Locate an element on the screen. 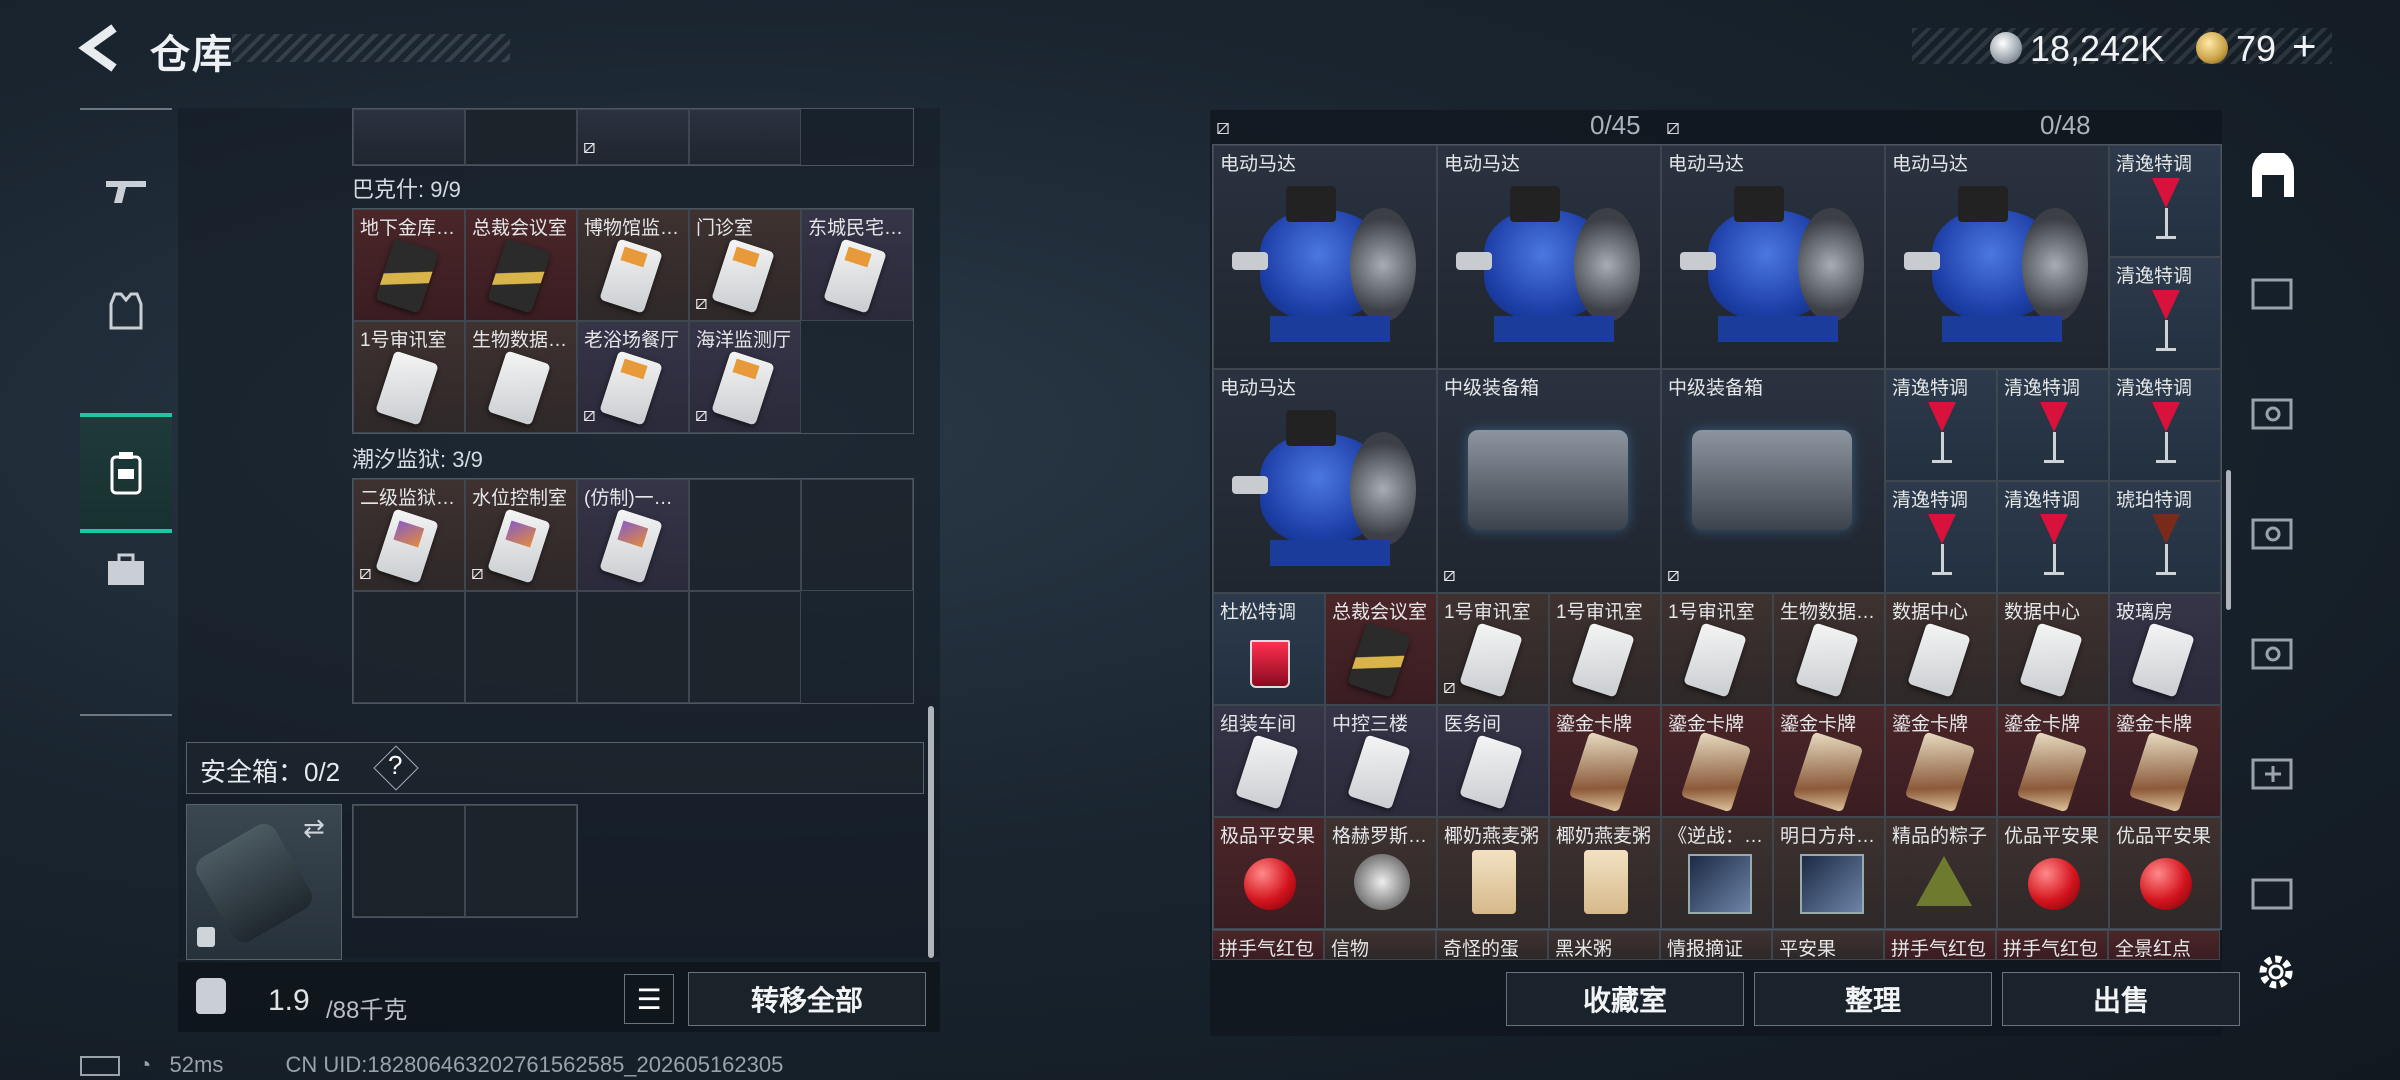  keycard-slot: 水位控制室 ⧄ is located at coordinates (521, 535).